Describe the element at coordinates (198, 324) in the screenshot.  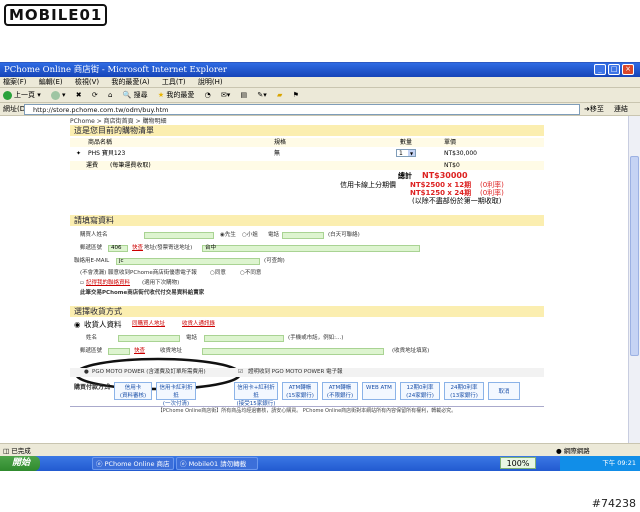
I see `address-book-link: 收貨人通訊錄` at that location.